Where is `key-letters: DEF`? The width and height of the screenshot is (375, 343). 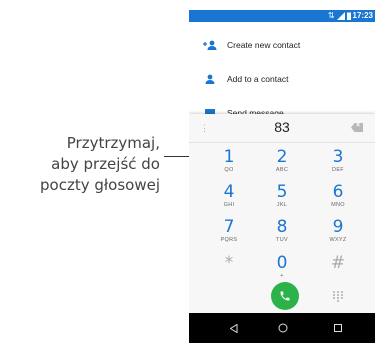 key-letters: DEF is located at coordinates (338, 170).